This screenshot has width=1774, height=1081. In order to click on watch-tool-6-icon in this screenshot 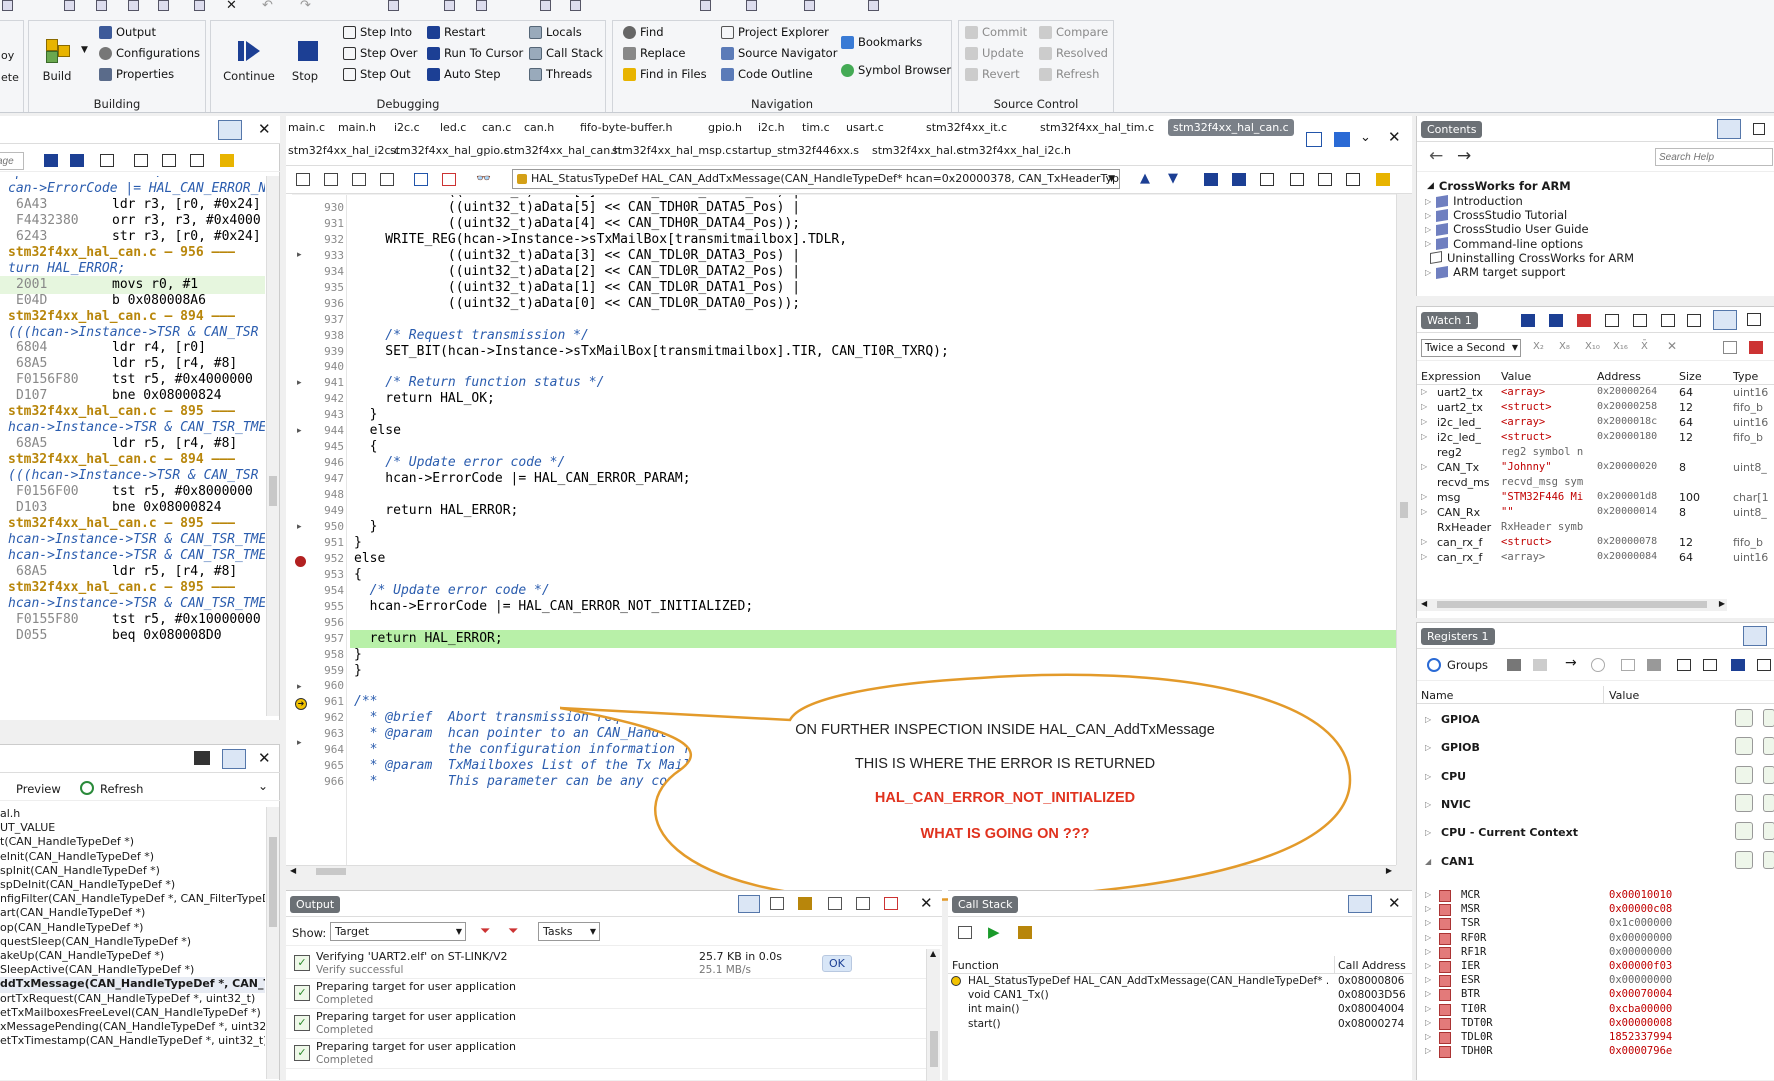, I will do `click(1668, 320)`.